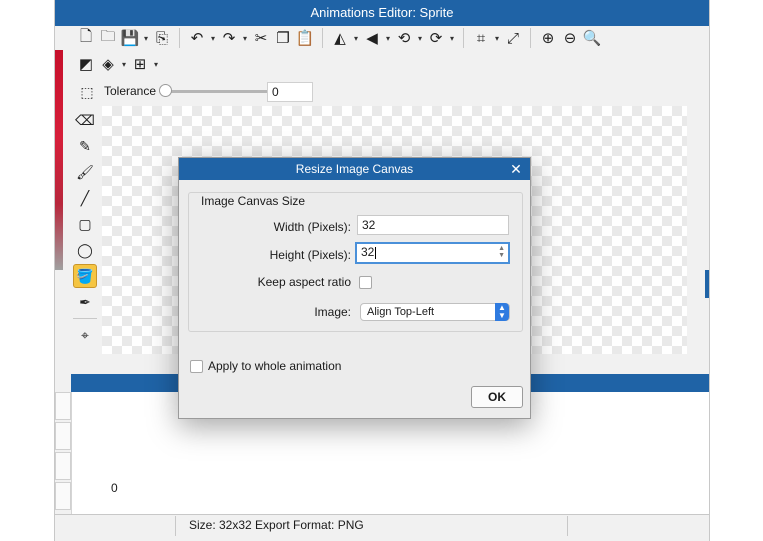  I want to click on rotate-right-icon: ⟳, so click(436, 38).